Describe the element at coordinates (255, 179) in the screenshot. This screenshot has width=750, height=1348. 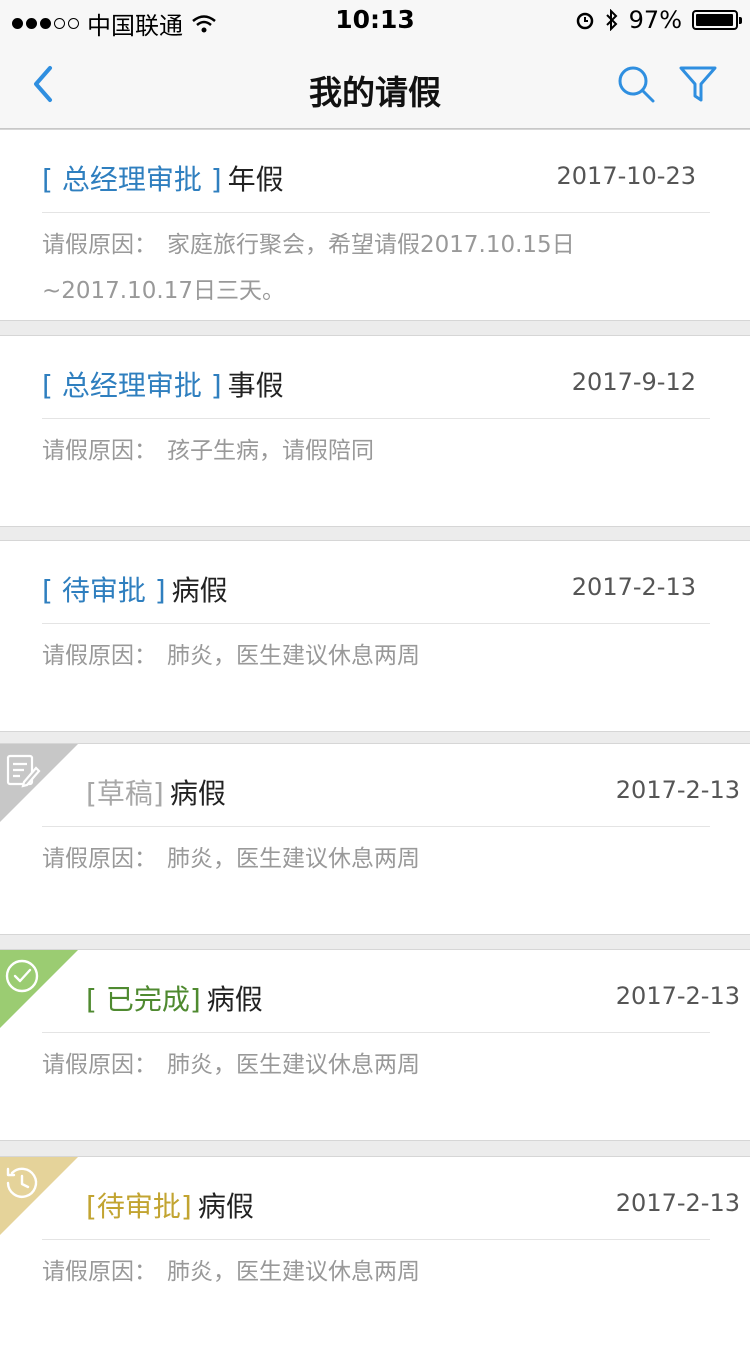
I see `leave-type: 年假` at that location.